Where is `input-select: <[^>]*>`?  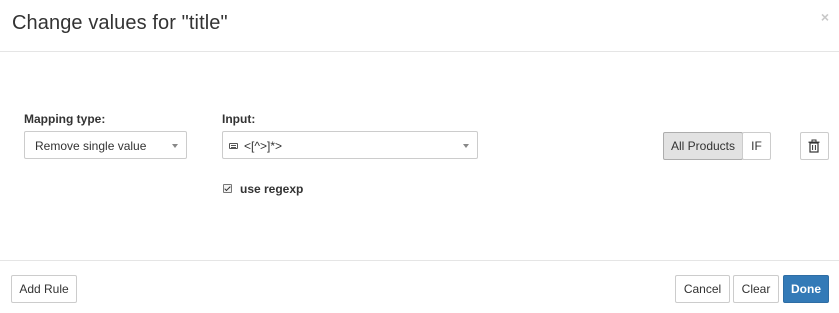 input-select: <[^>]*> is located at coordinates (350, 145).